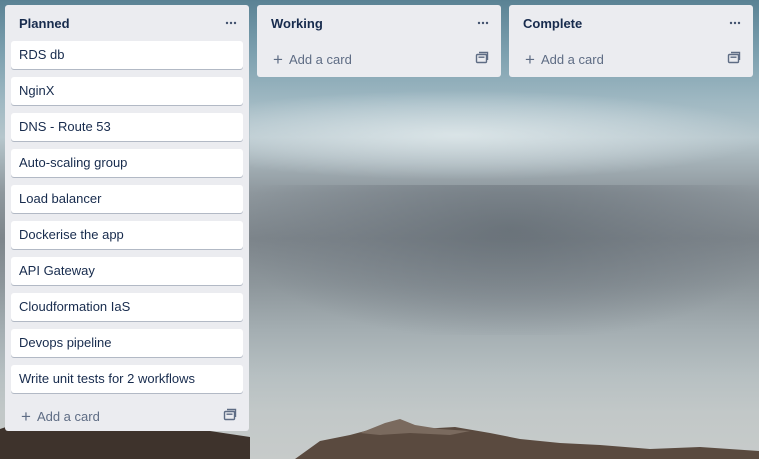 The image size is (759, 459). What do you see at coordinates (127, 343) in the screenshot?
I see `card: Devops pipeline` at bounding box center [127, 343].